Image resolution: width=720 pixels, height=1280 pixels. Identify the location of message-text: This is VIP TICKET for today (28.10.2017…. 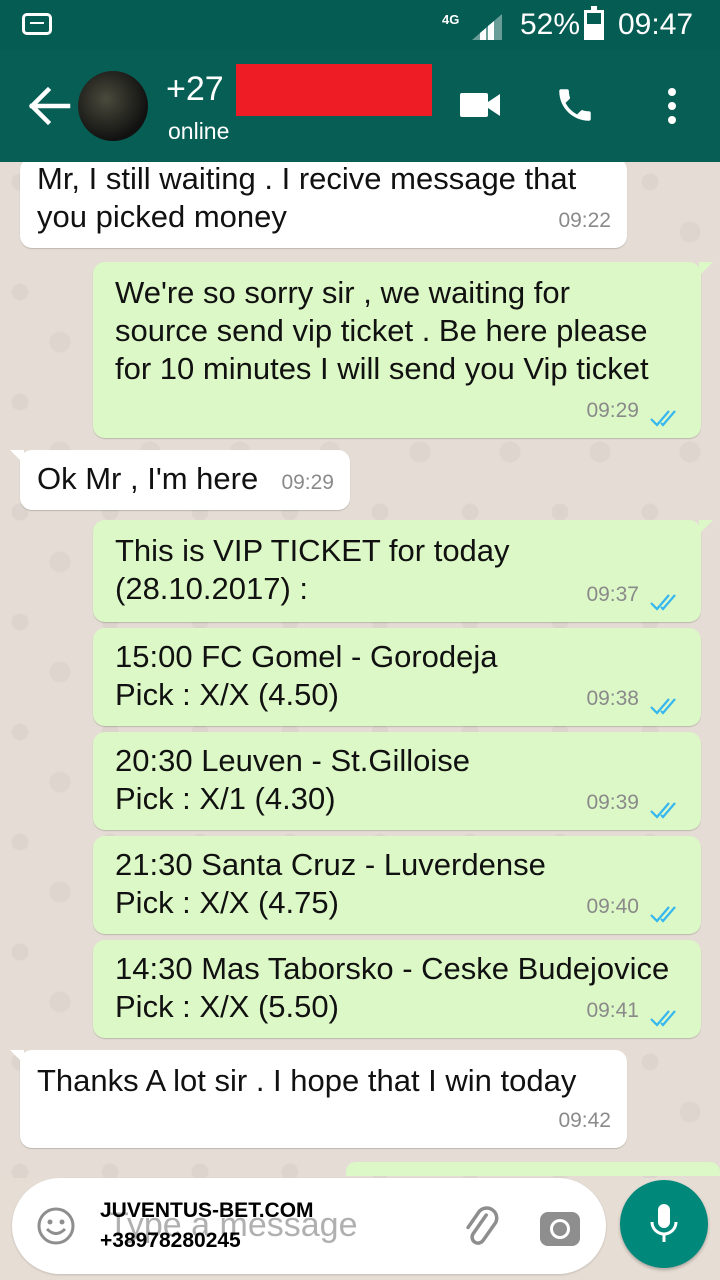
(312, 569).